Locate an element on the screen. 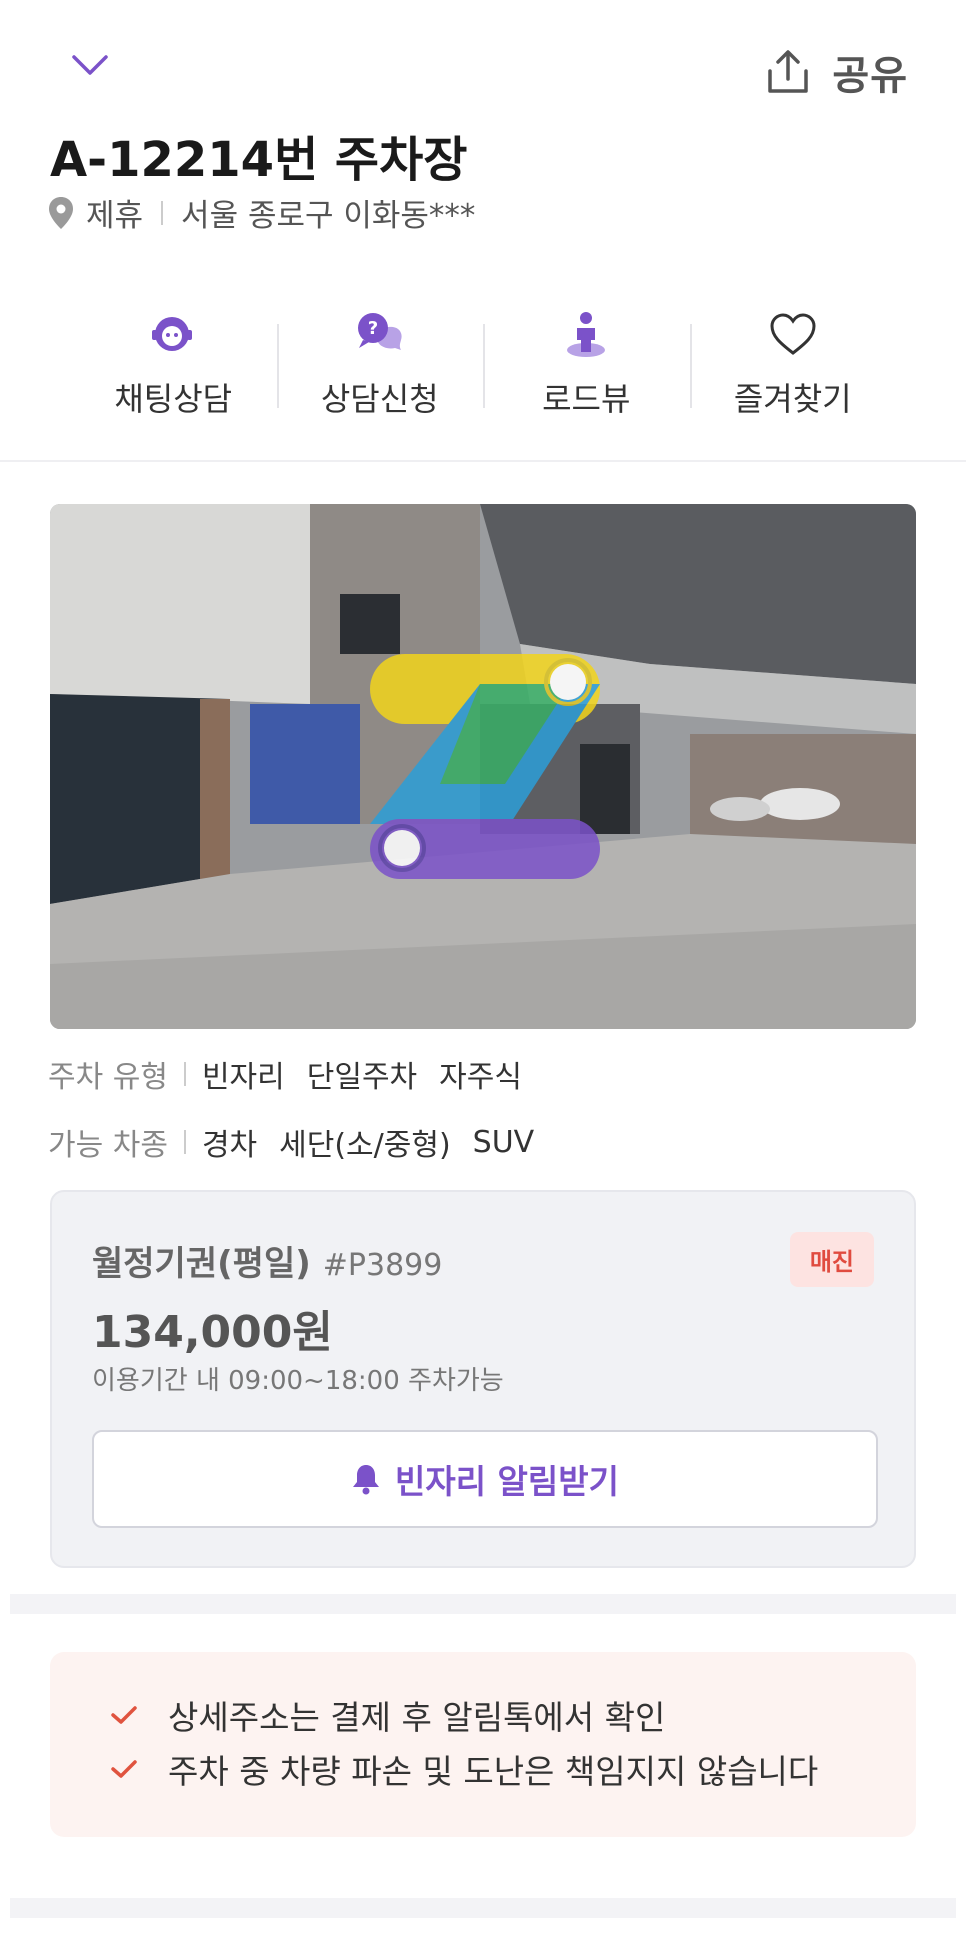 The image size is (966, 1949). vehicle-type-value: SUV is located at coordinates (503, 1142).